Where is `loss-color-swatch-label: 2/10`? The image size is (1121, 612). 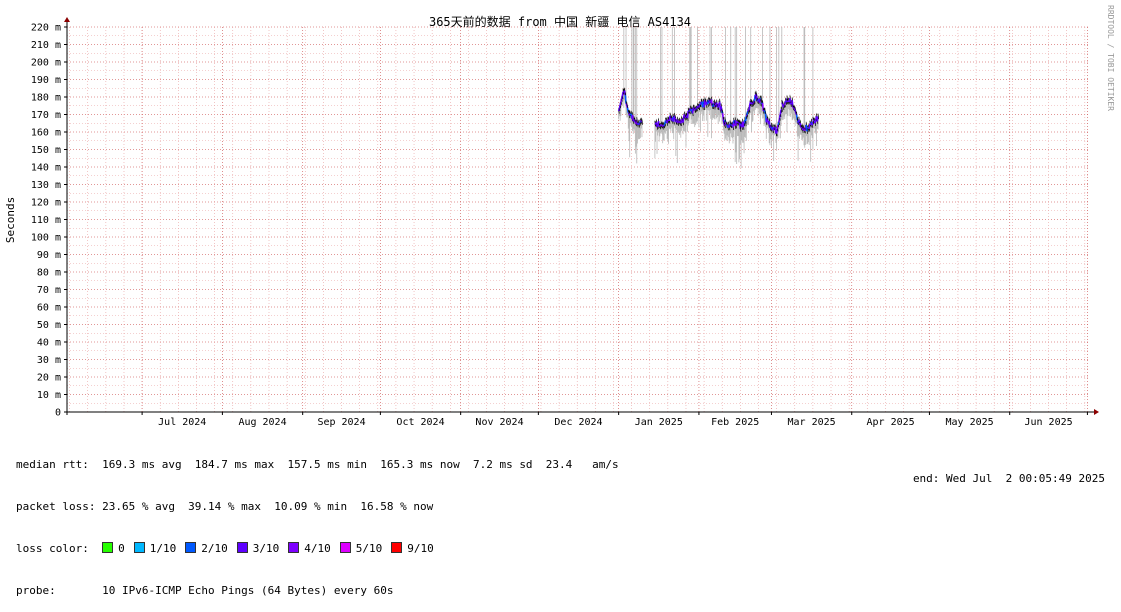 loss-color-swatch-label: 2/10 is located at coordinates (214, 548).